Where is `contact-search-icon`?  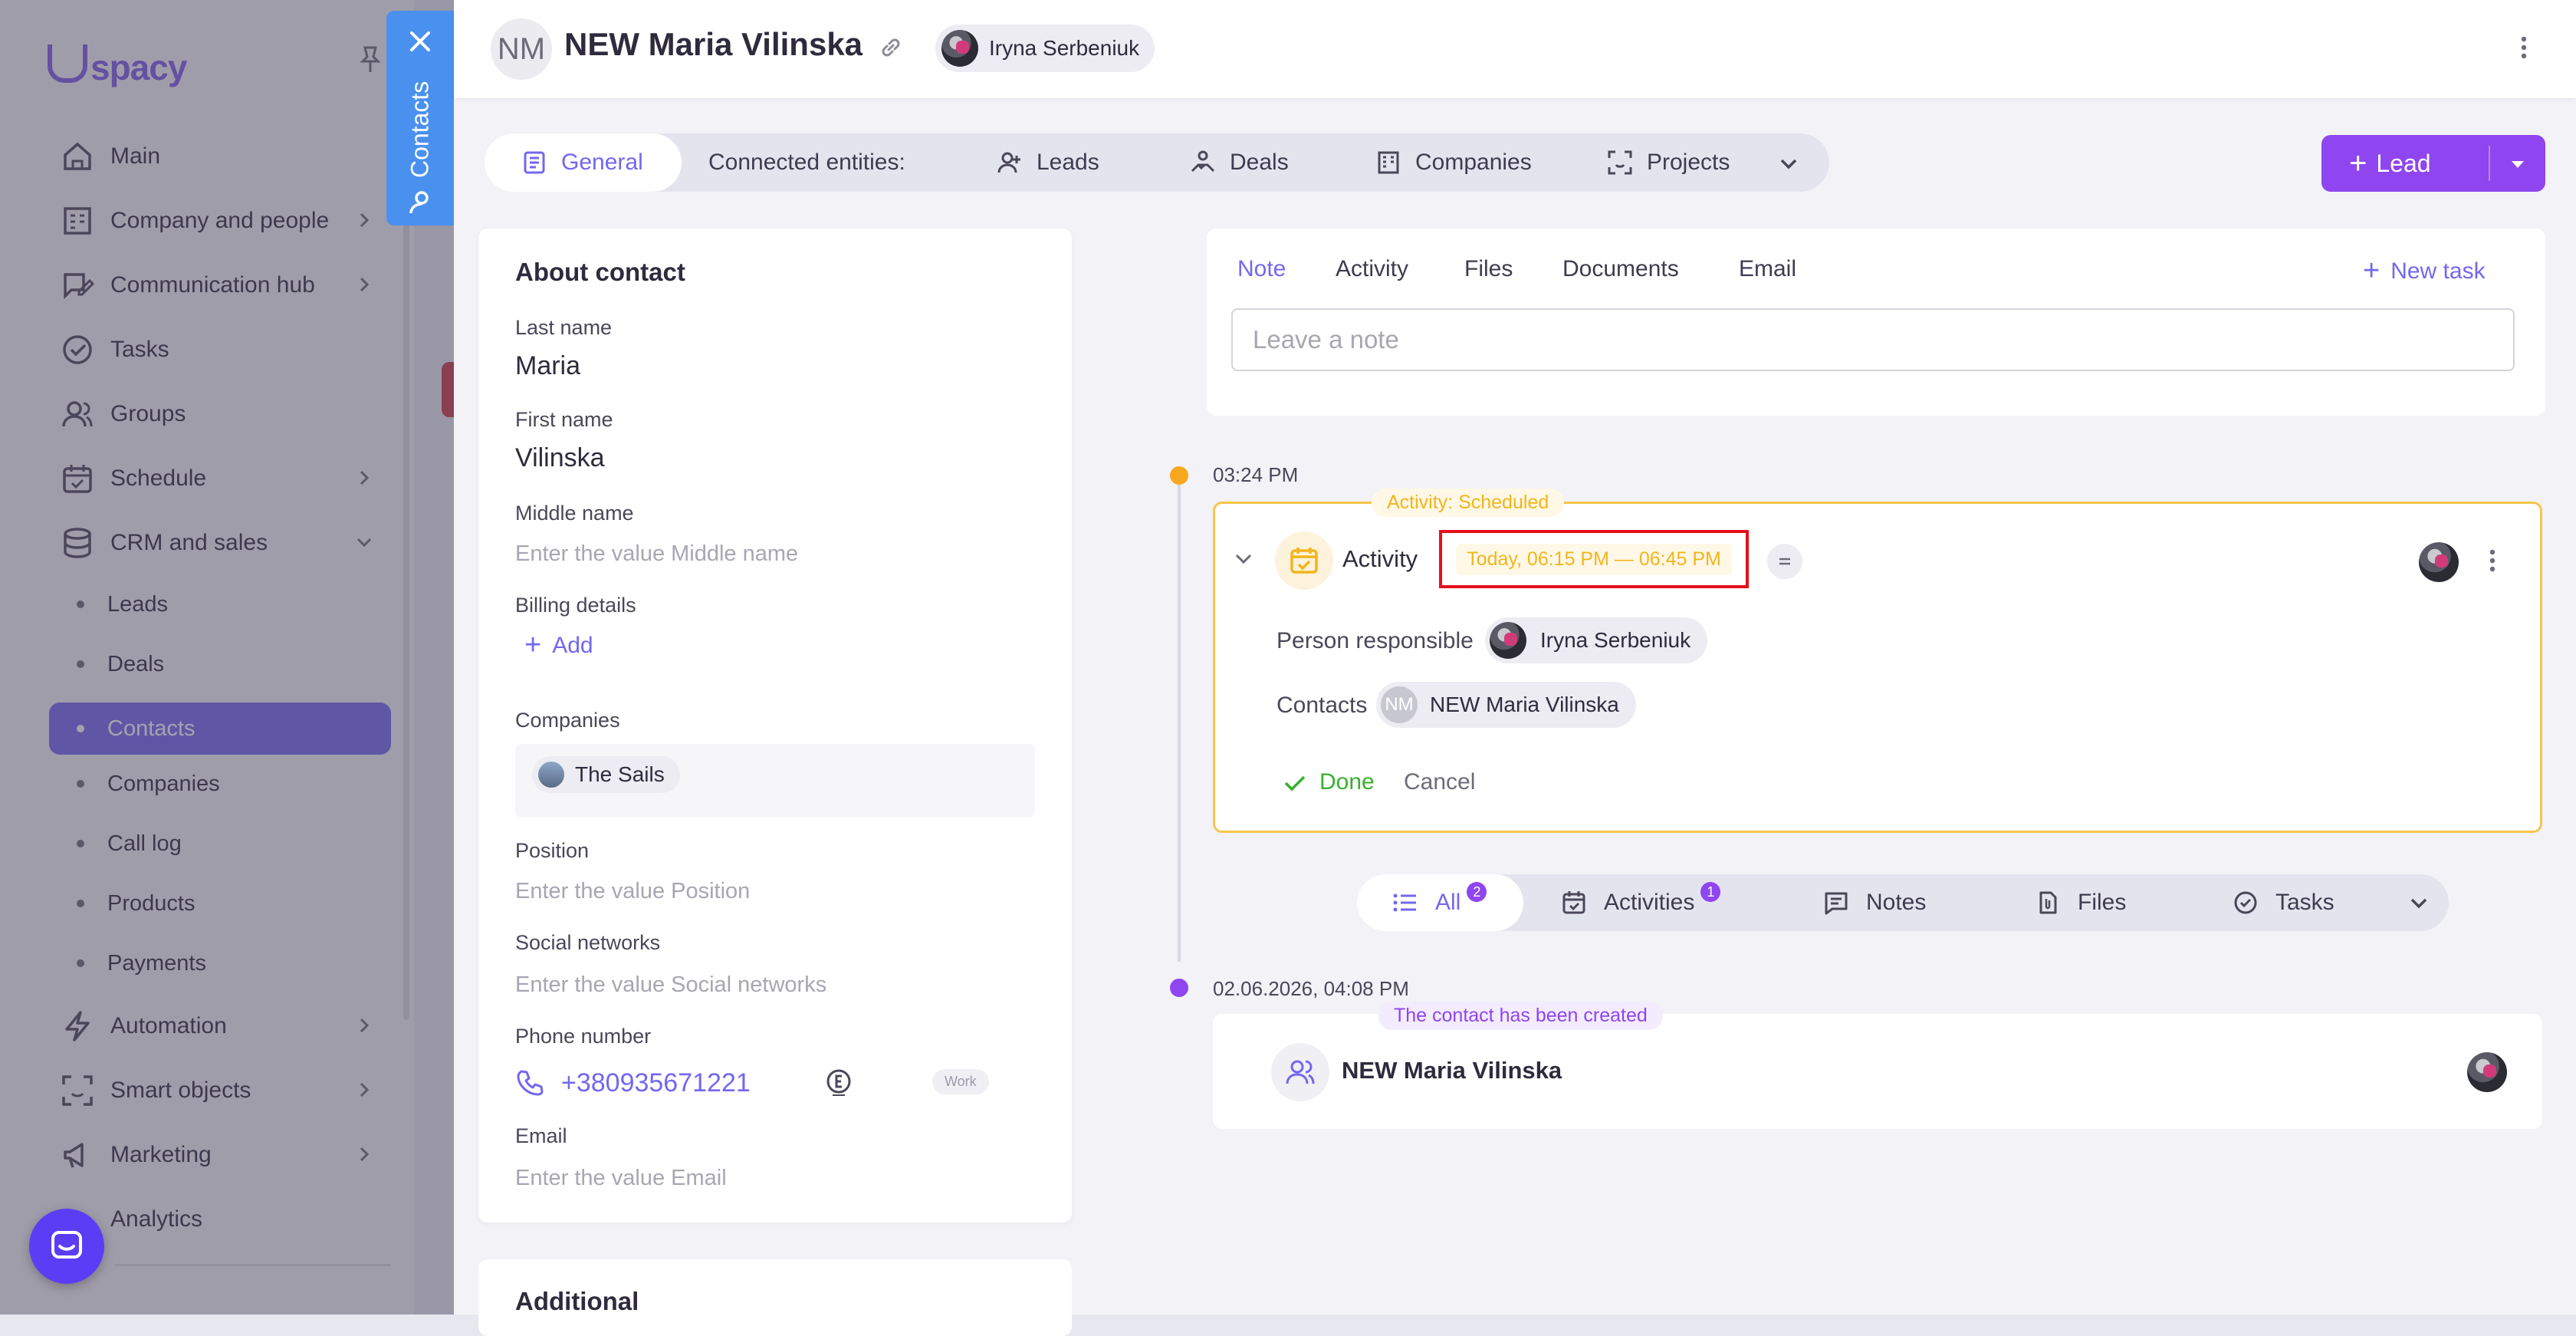 contact-search-icon is located at coordinates (419, 203).